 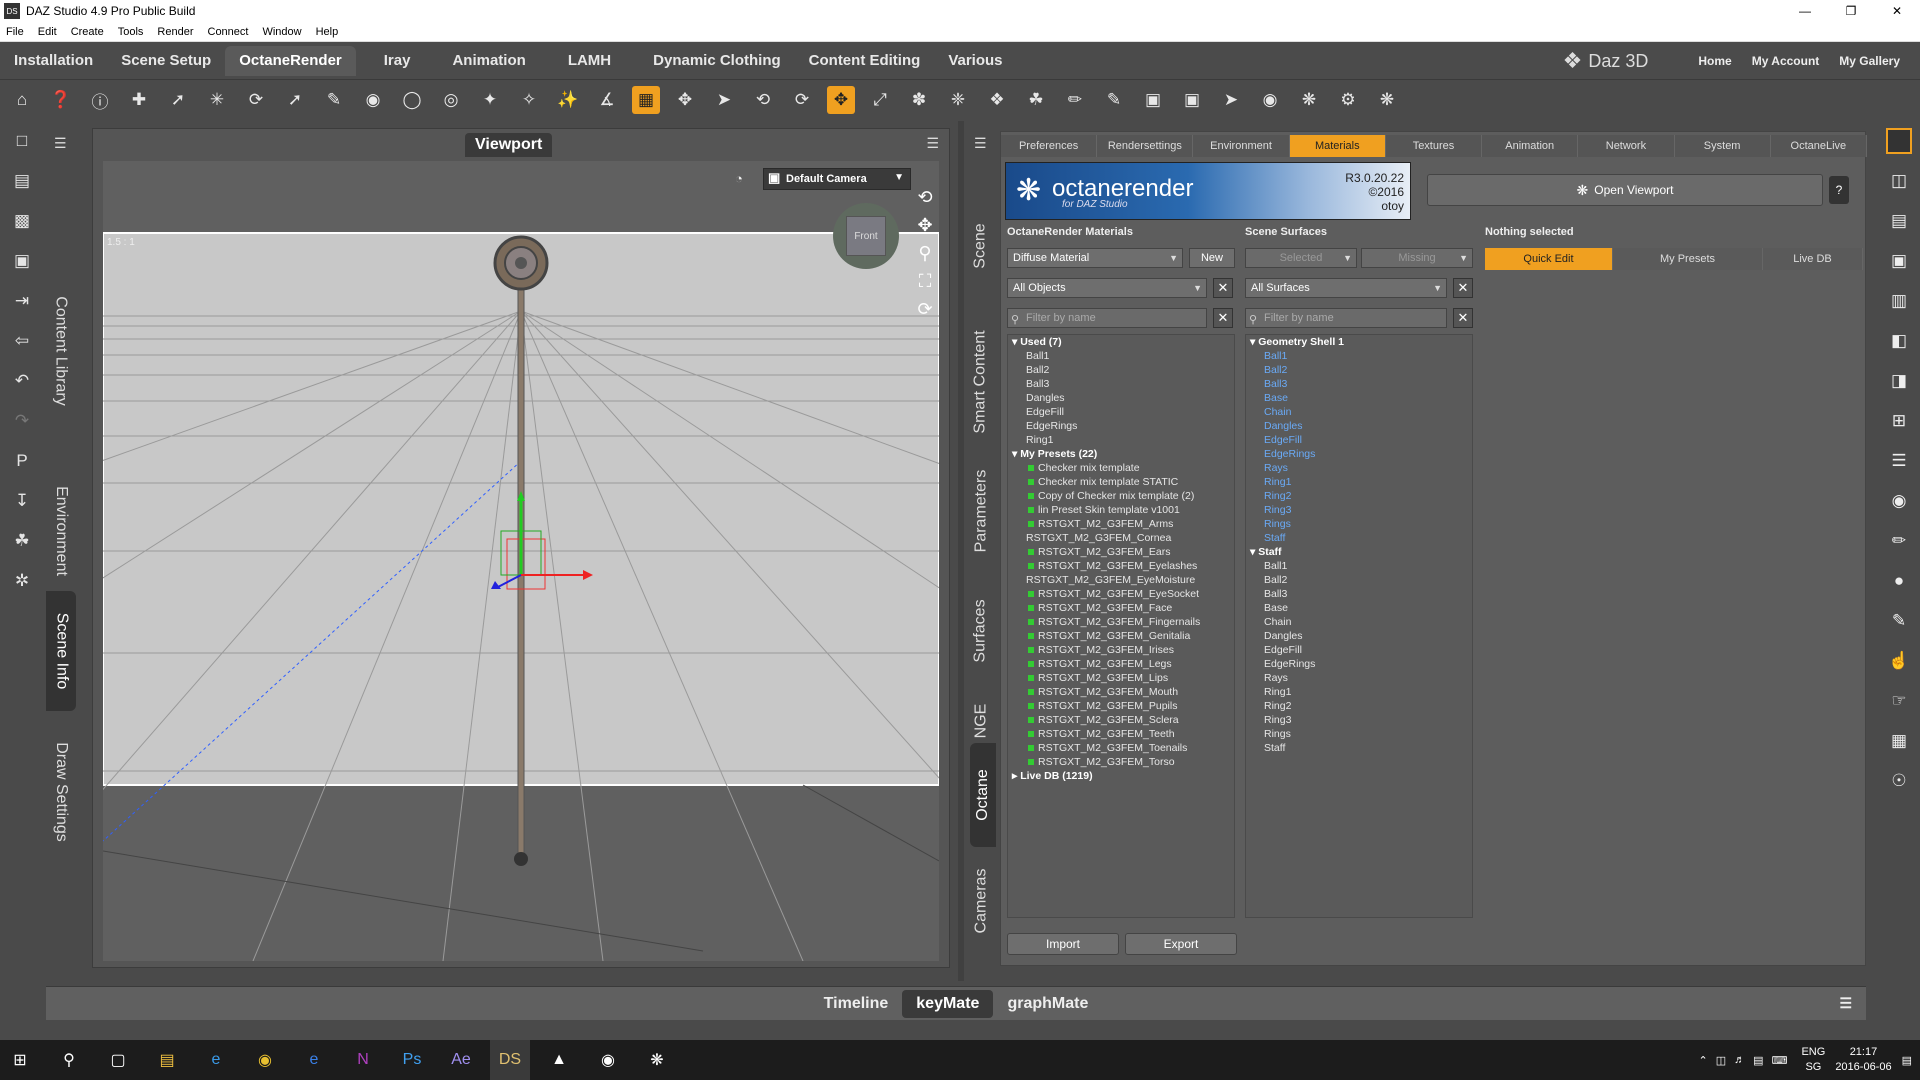 What do you see at coordinates (1095, 258) in the screenshot?
I see `material-type-select: Diffuse Material ▼` at bounding box center [1095, 258].